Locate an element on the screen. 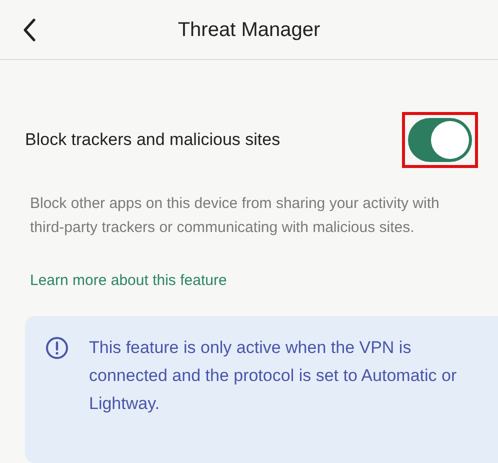 The image size is (498, 463). notice-text: This feature is only active when the VPN is connected and the protocol is set to Automatic or Lightway. is located at coordinates (273, 375).